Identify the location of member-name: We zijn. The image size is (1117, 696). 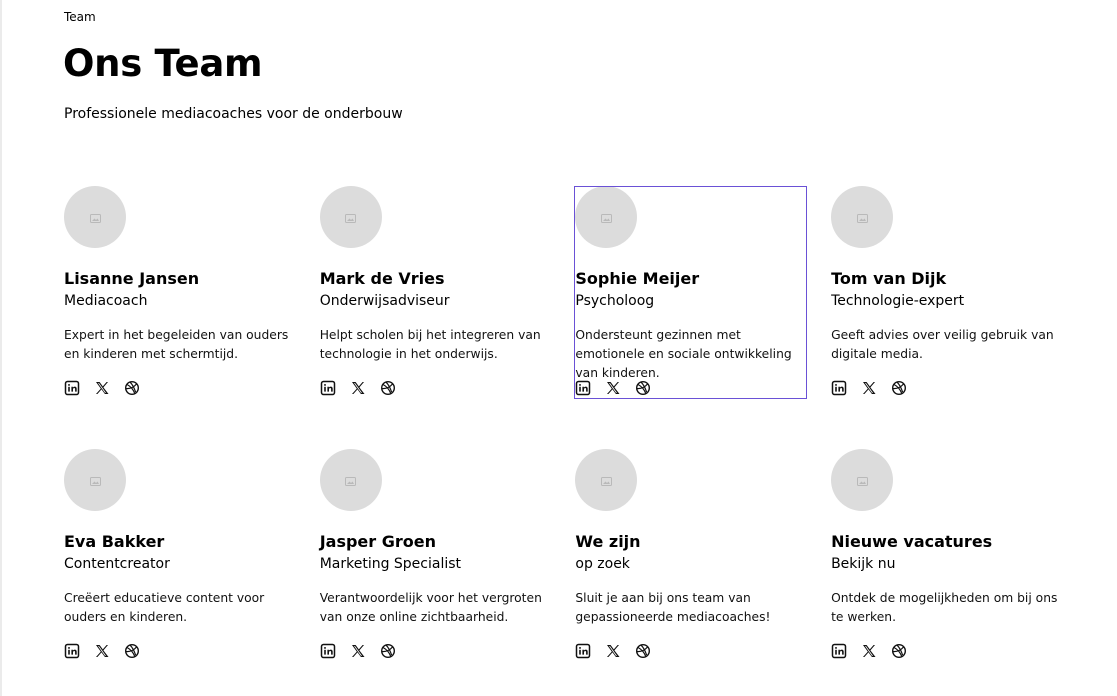
(608, 541).